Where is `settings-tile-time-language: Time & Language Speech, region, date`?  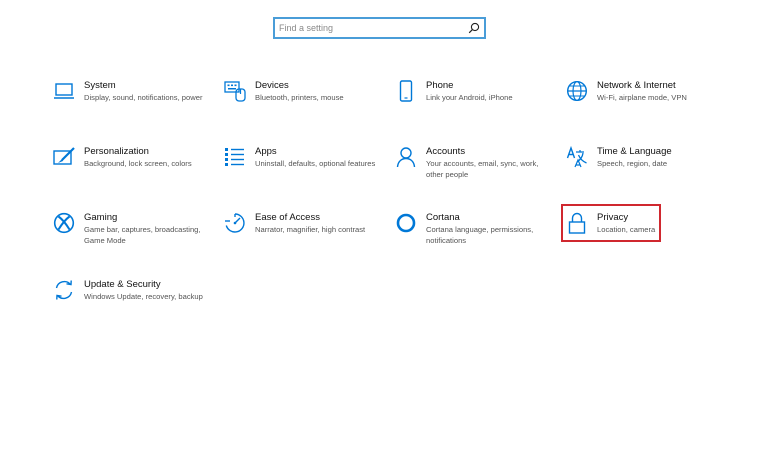
settings-tile-time-language: Time & Language Speech, region, date is located at coordinates (646, 172).